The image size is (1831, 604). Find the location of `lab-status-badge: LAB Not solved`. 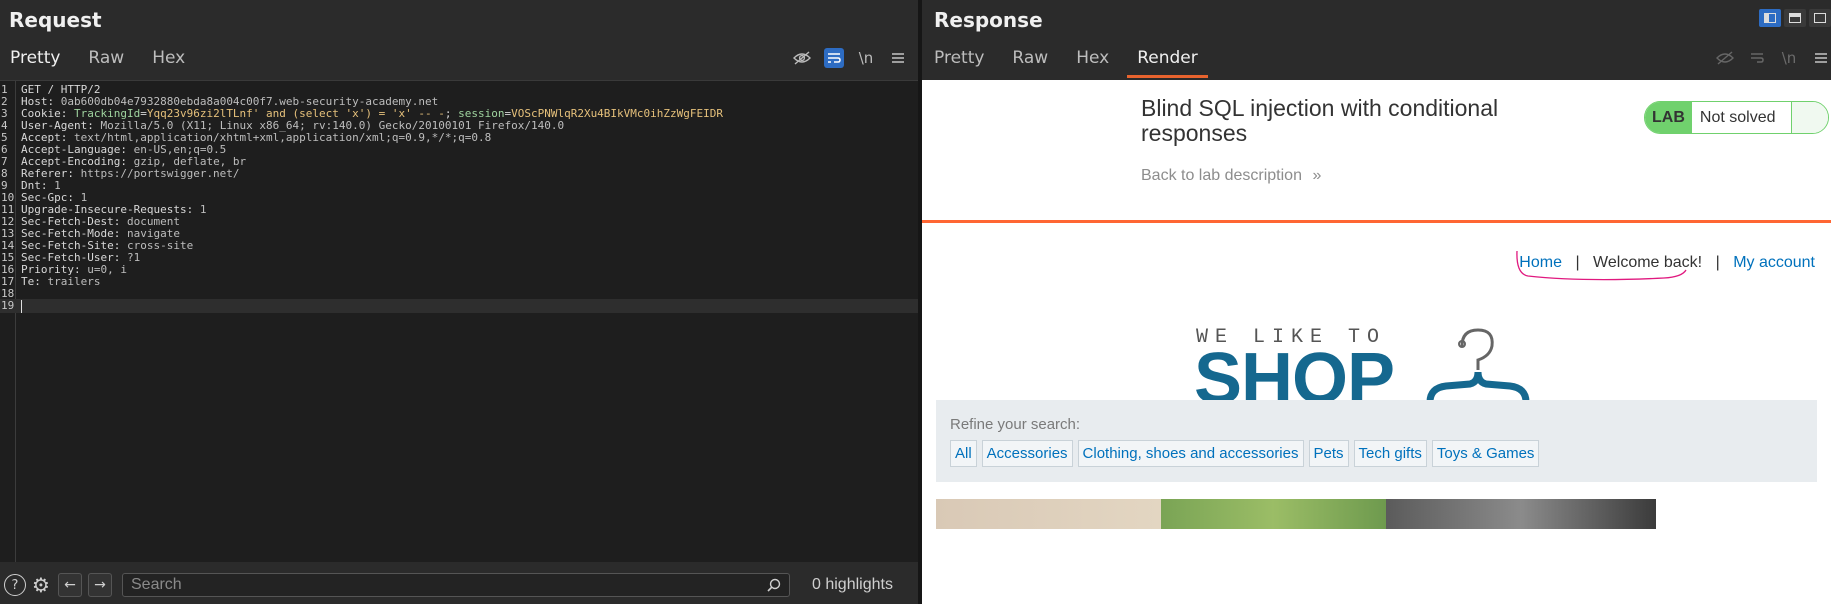

lab-status-badge: LAB Not solved is located at coordinates (1737, 117).